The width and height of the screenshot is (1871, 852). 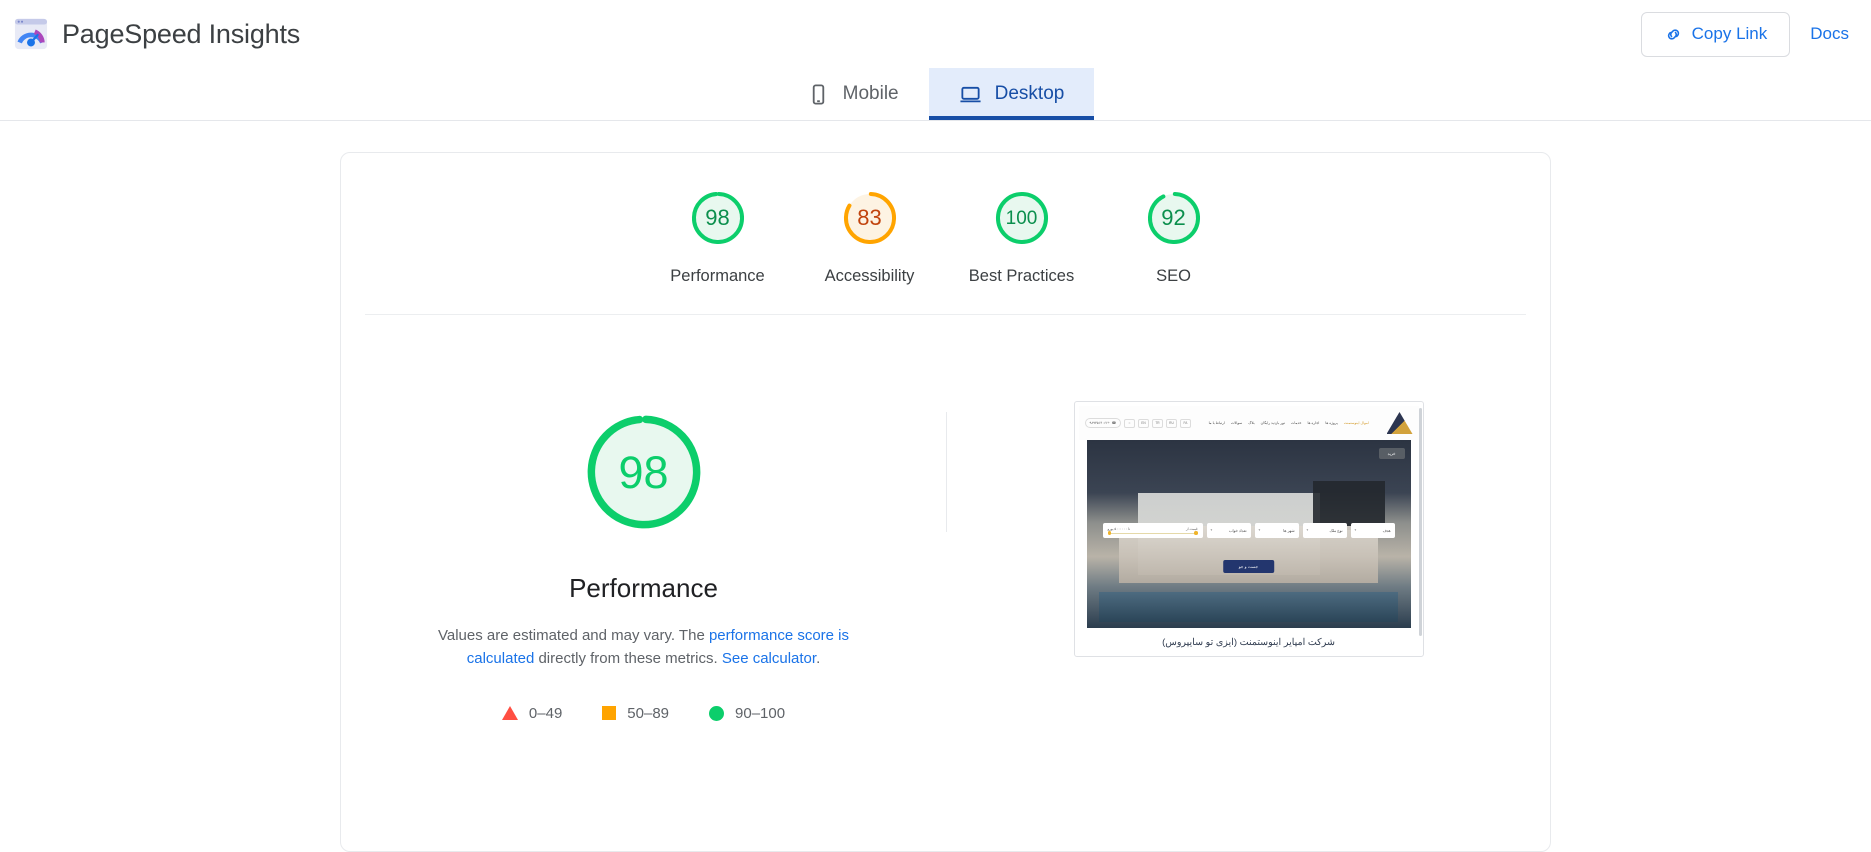 I want to click on tab-mobile: Mobile, so click(x=853, y=94).